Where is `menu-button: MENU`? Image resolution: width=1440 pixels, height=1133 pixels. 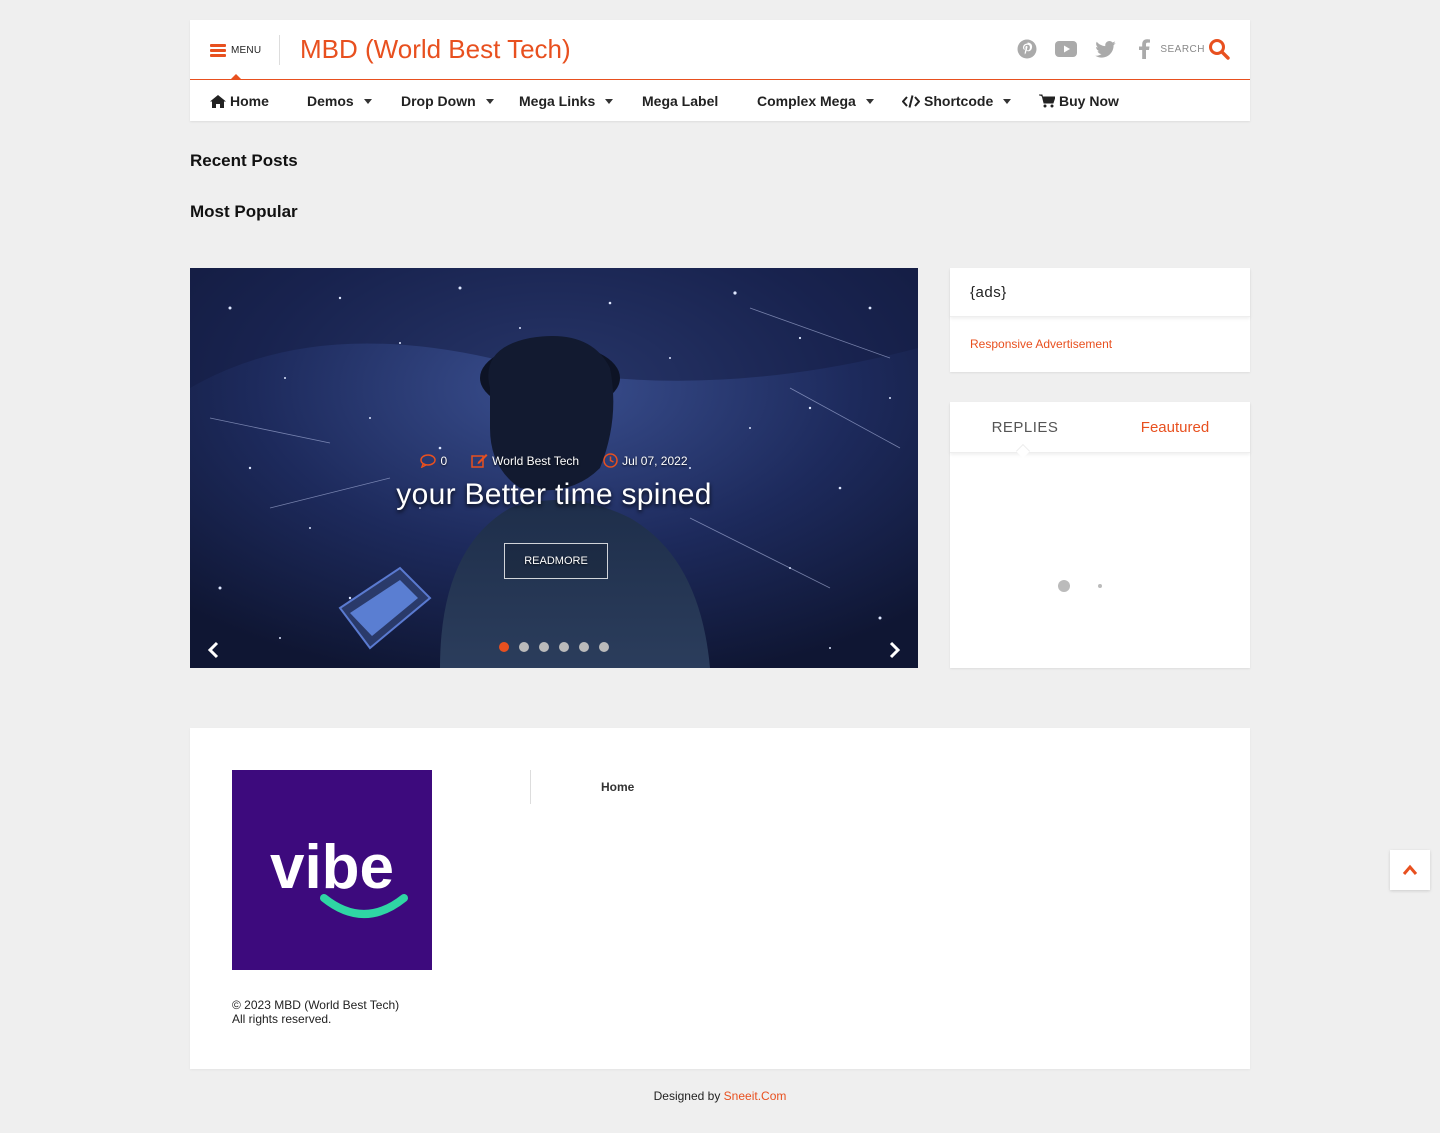 menu-button: MENU is located at coordinates (235, 50).